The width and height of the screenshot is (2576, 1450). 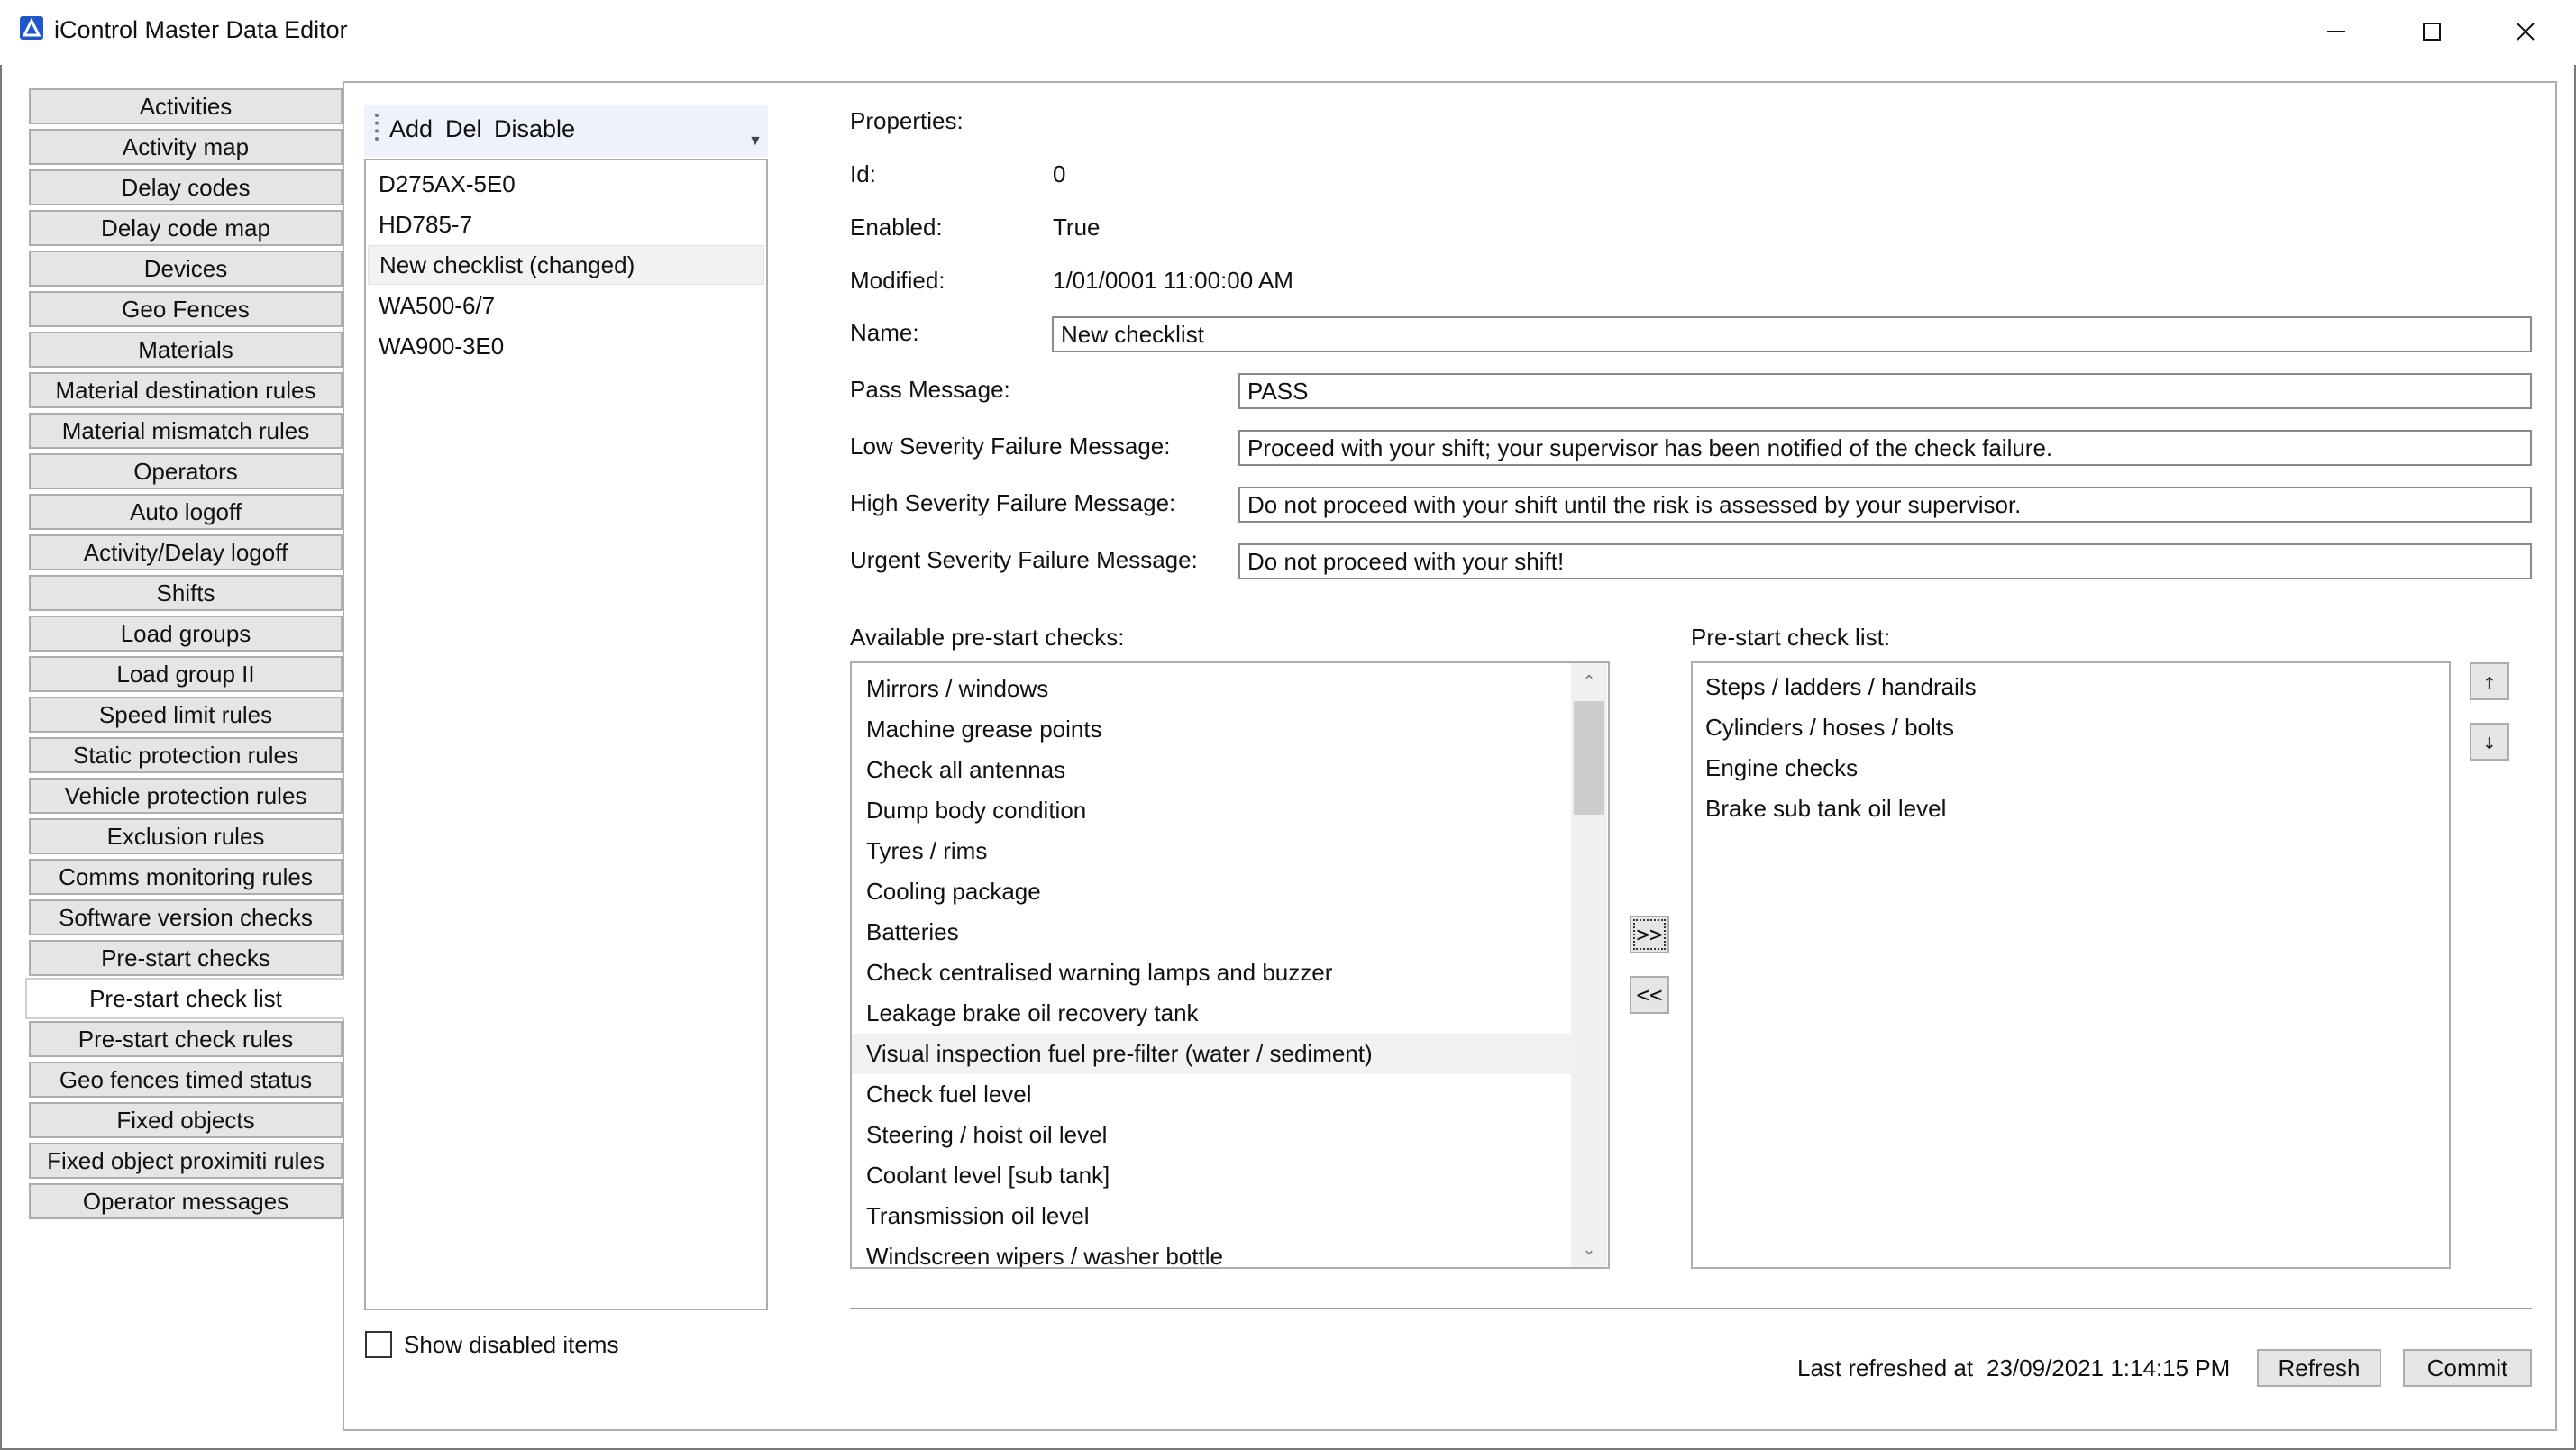 What do you see at coordinates (2053, 768) in the screenshot?
I see `checklist-entry: Engine checks` at bounding box center [2053, 768].